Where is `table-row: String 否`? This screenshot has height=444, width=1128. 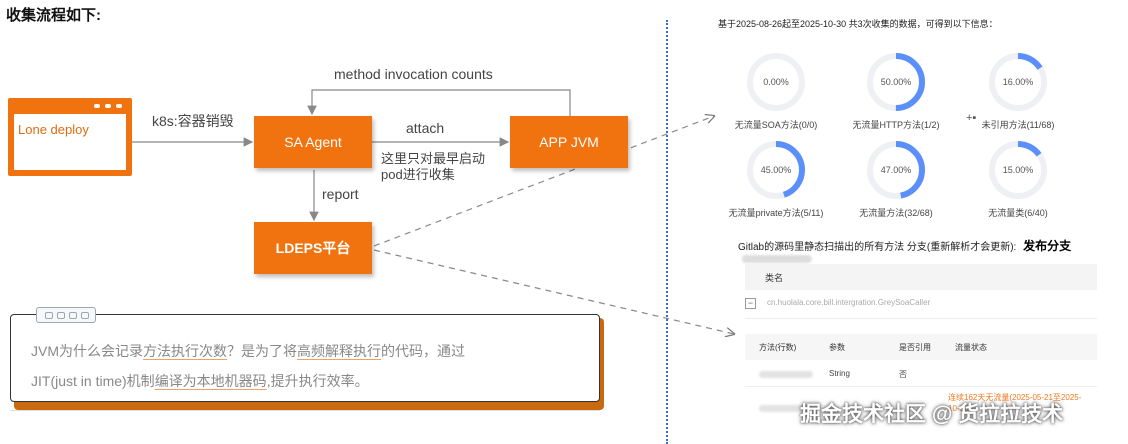
table-row: String 否 is located at coordinates (921, 374).